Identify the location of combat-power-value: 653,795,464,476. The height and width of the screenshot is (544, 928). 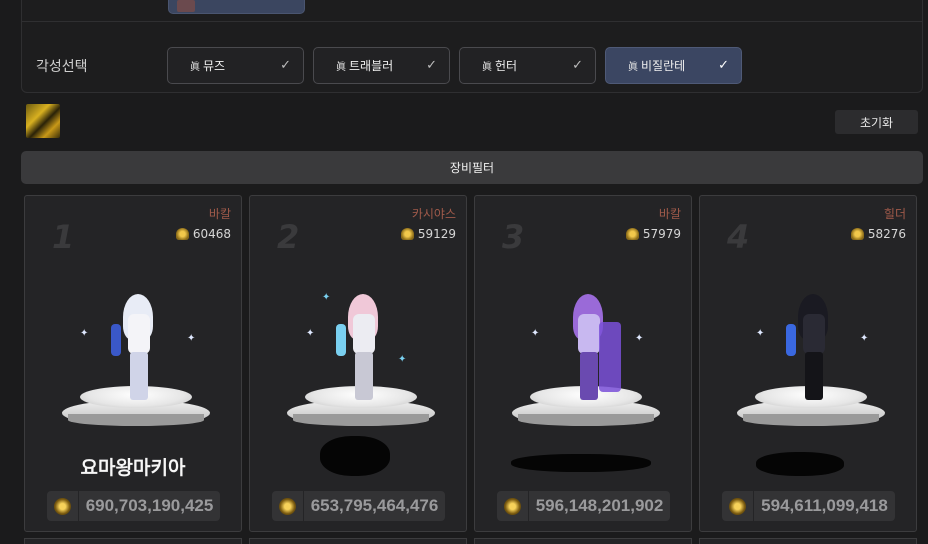
(374, 505).